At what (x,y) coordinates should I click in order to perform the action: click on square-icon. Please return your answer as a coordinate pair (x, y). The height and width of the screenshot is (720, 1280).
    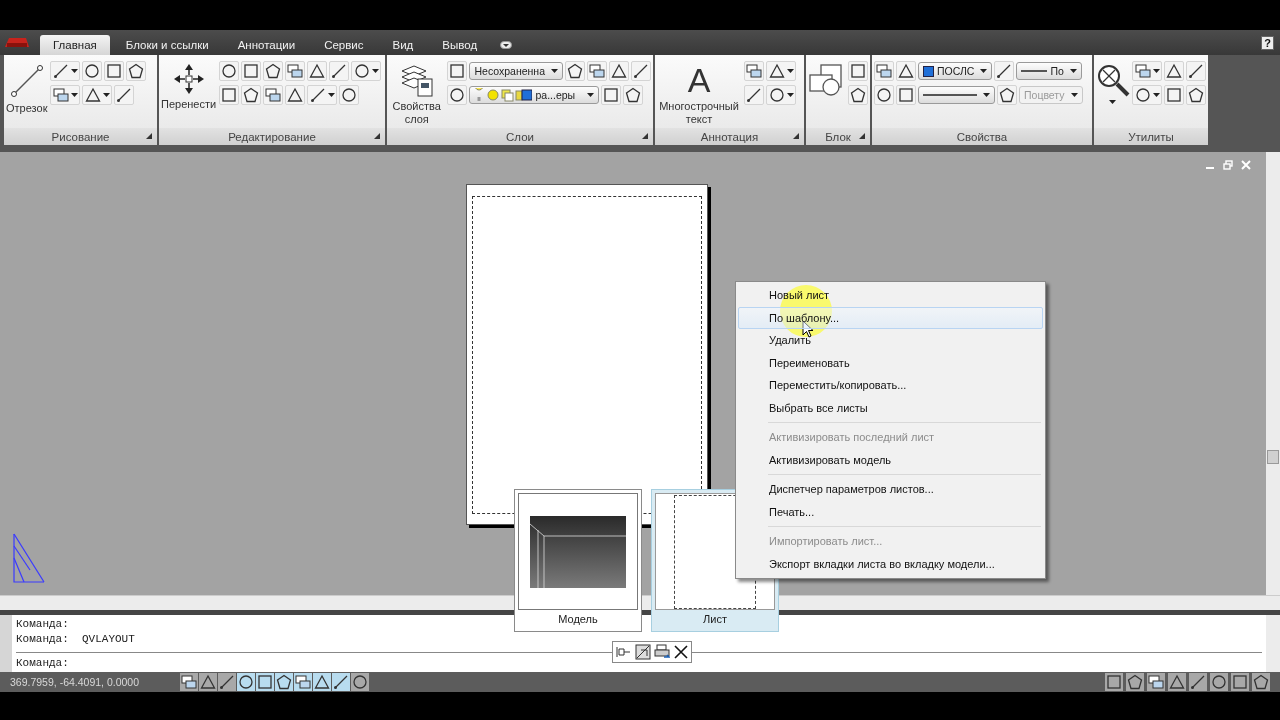
    Looking at the image, I should click on (114, 71).